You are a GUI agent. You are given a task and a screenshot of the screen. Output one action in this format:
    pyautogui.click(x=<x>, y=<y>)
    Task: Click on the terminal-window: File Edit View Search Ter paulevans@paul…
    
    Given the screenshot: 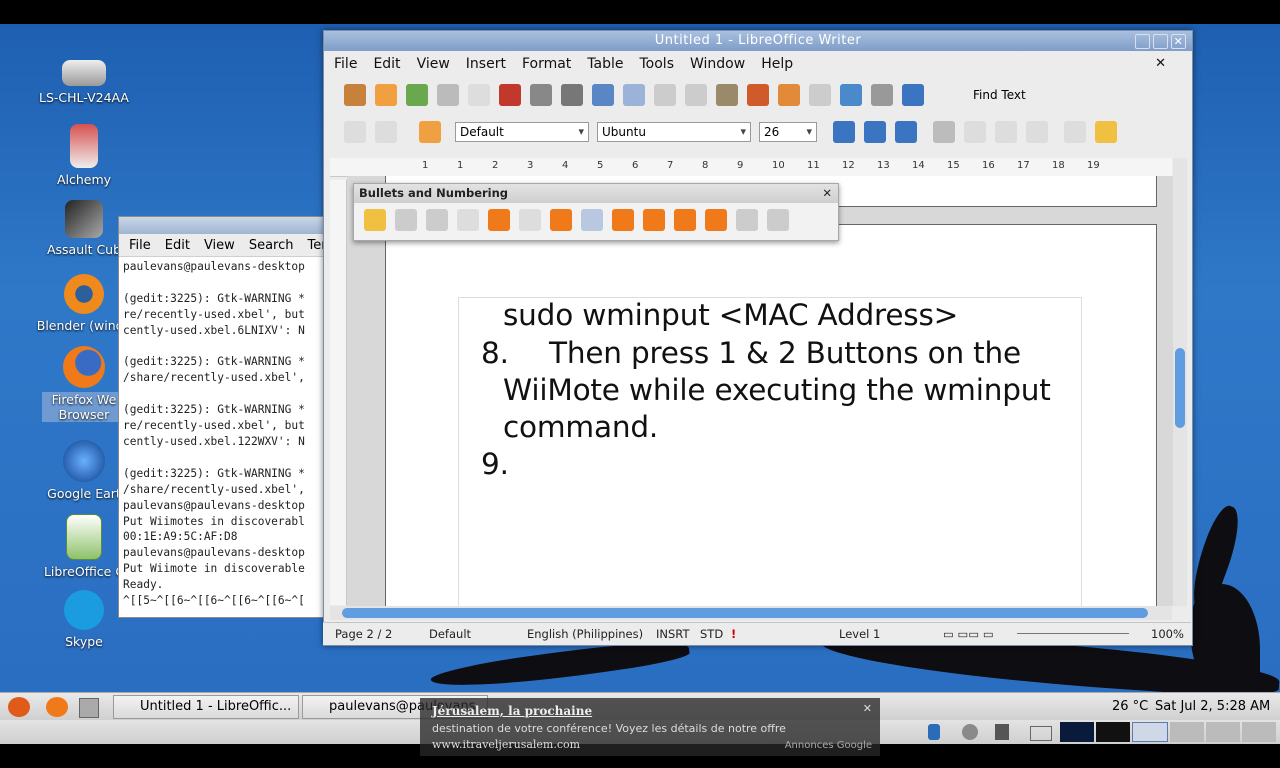 What is the action you would take?
    pyautogui.click(x=224, y=417)
    